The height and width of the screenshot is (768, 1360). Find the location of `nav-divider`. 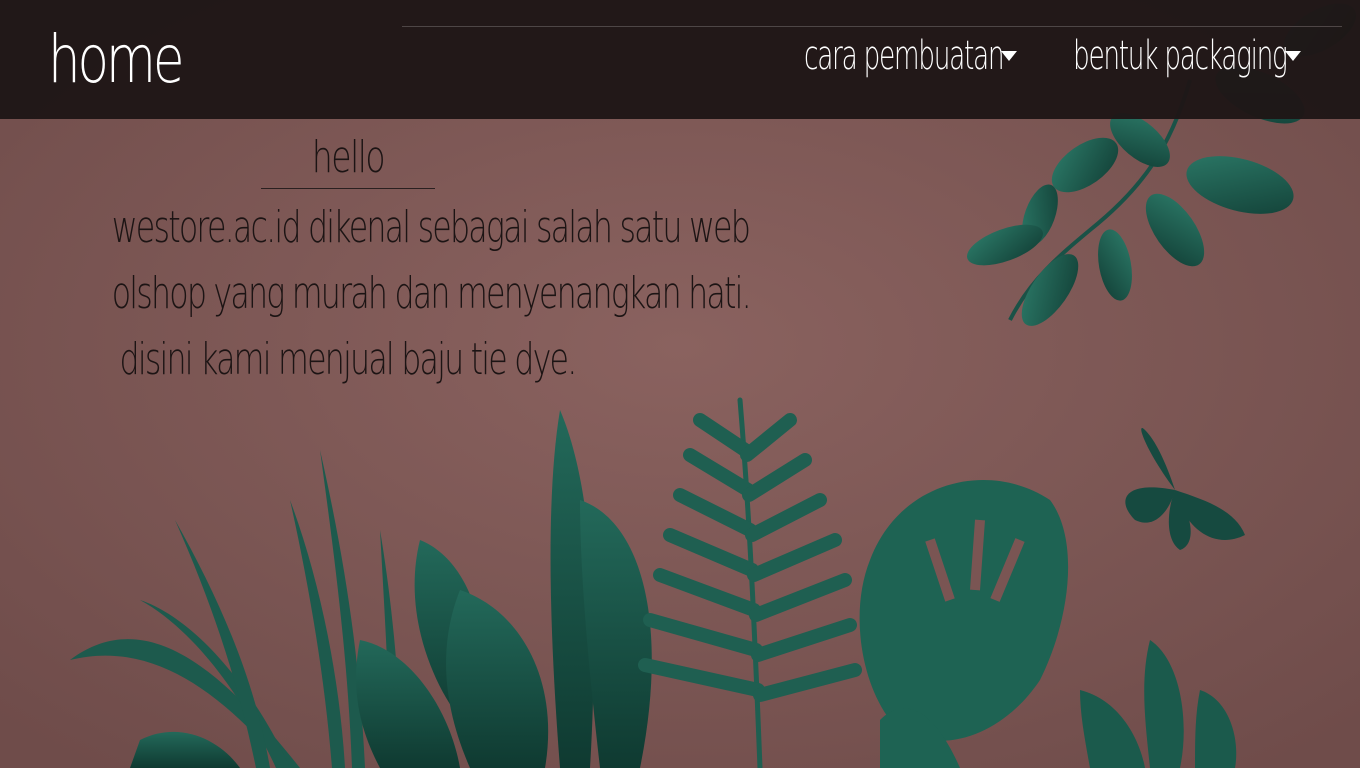

nav-divider is located at coordinates (872, 26).